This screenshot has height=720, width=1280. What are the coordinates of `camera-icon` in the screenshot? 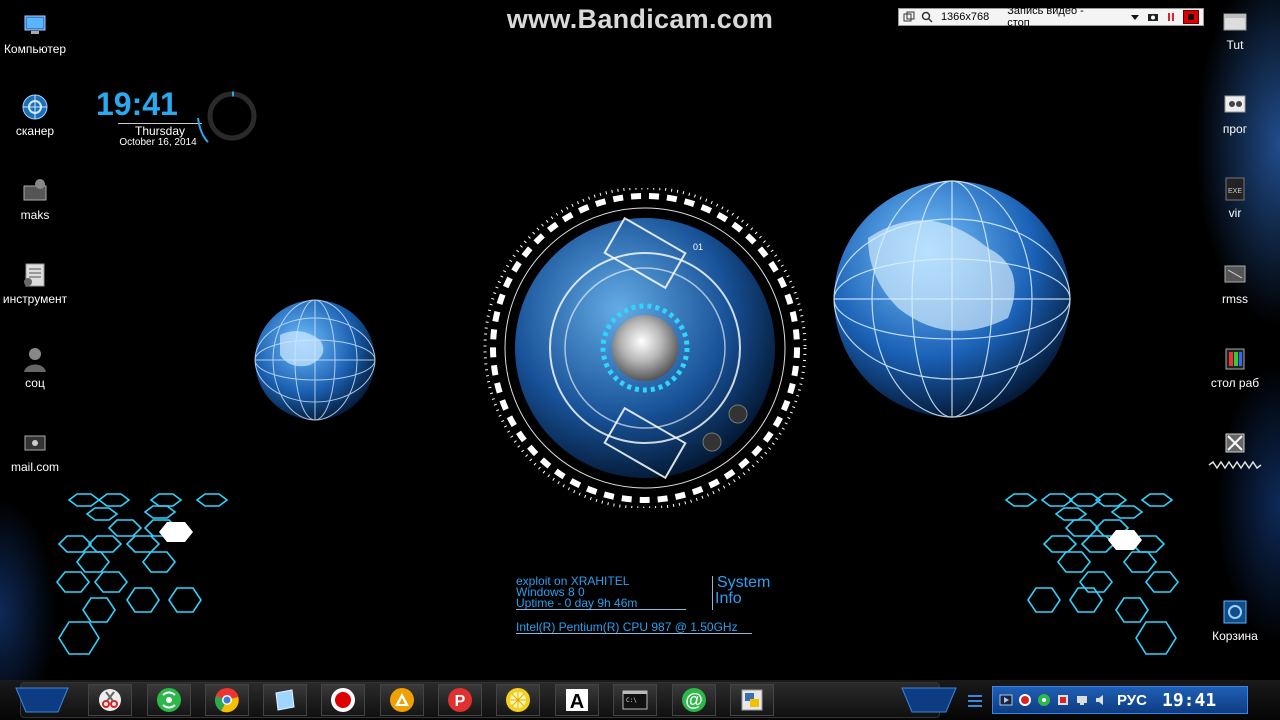 It's located at (1153, 17).